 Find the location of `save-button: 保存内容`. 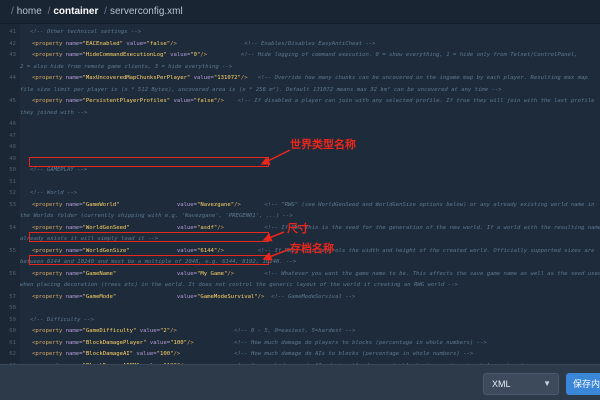

save-button: 保存内容 is located at coordinates (583, 384).